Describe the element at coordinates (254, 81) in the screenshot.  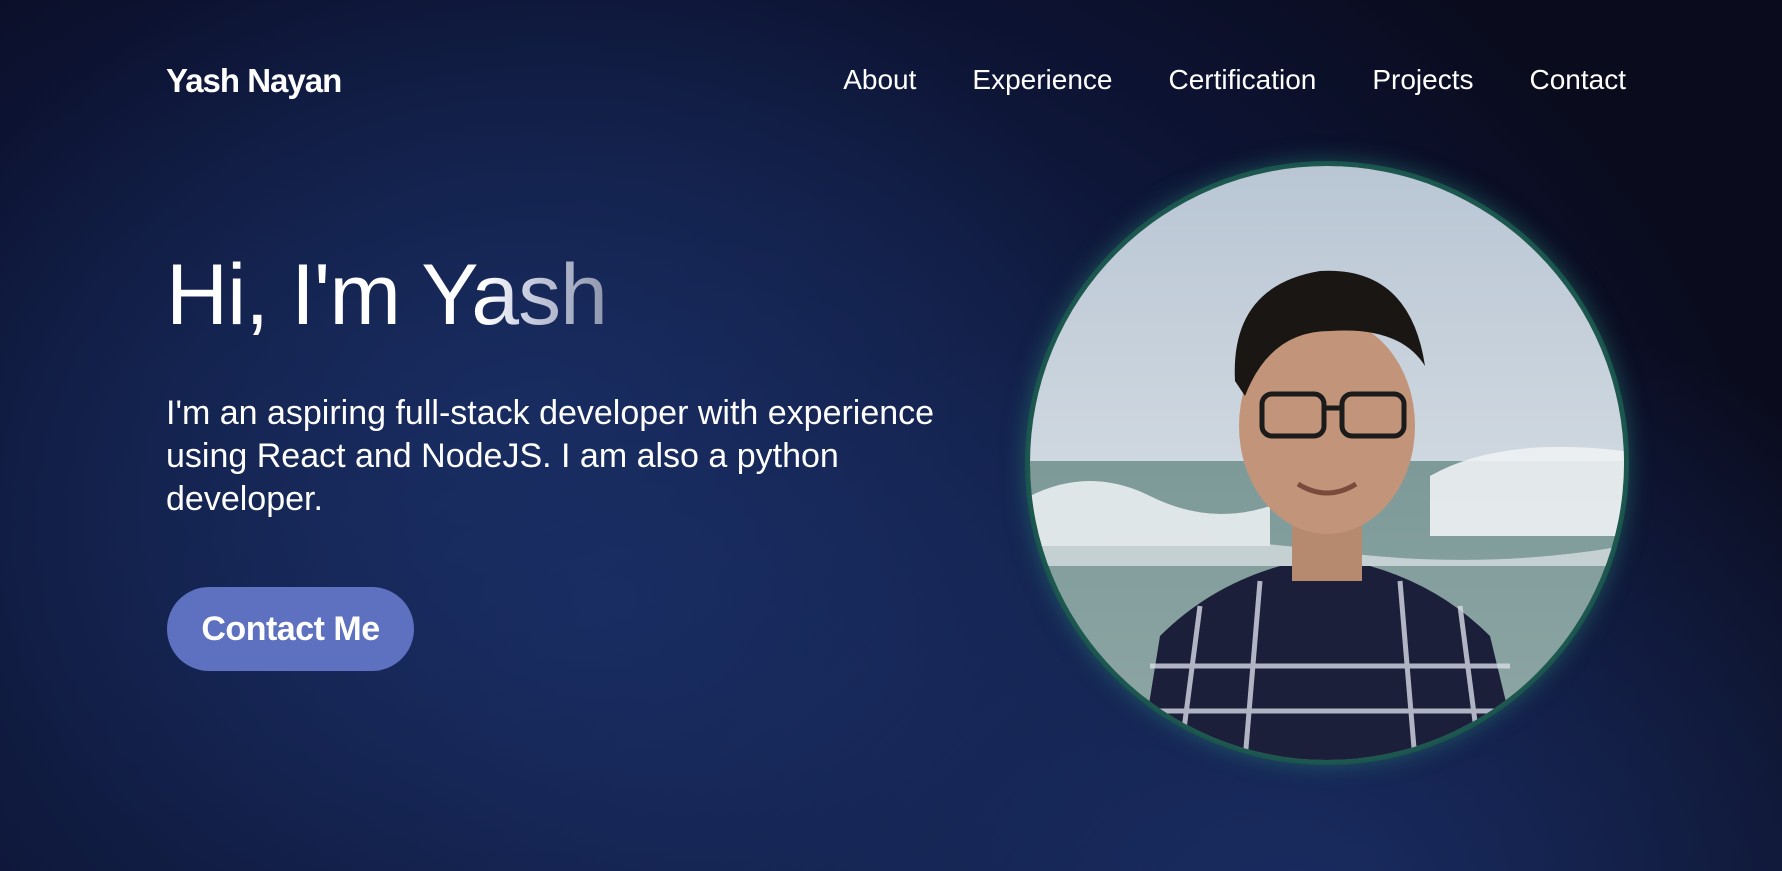
I see `brand-logo: Yash Nayan` at that location.